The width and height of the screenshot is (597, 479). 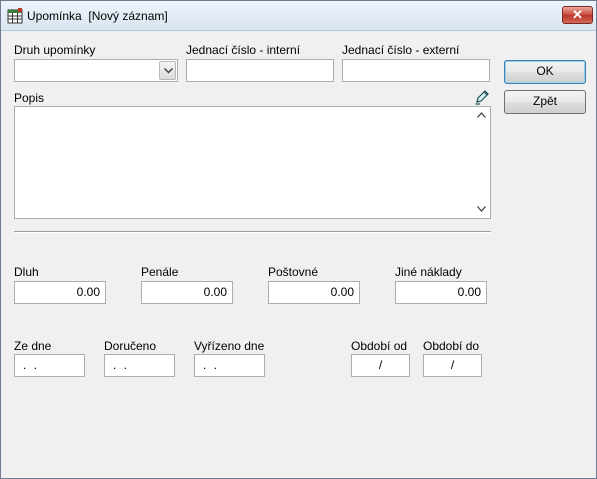 I want to click on jednaci-cislo-interni-label: Jednací číslo - interní, so click(x=243, y=50).